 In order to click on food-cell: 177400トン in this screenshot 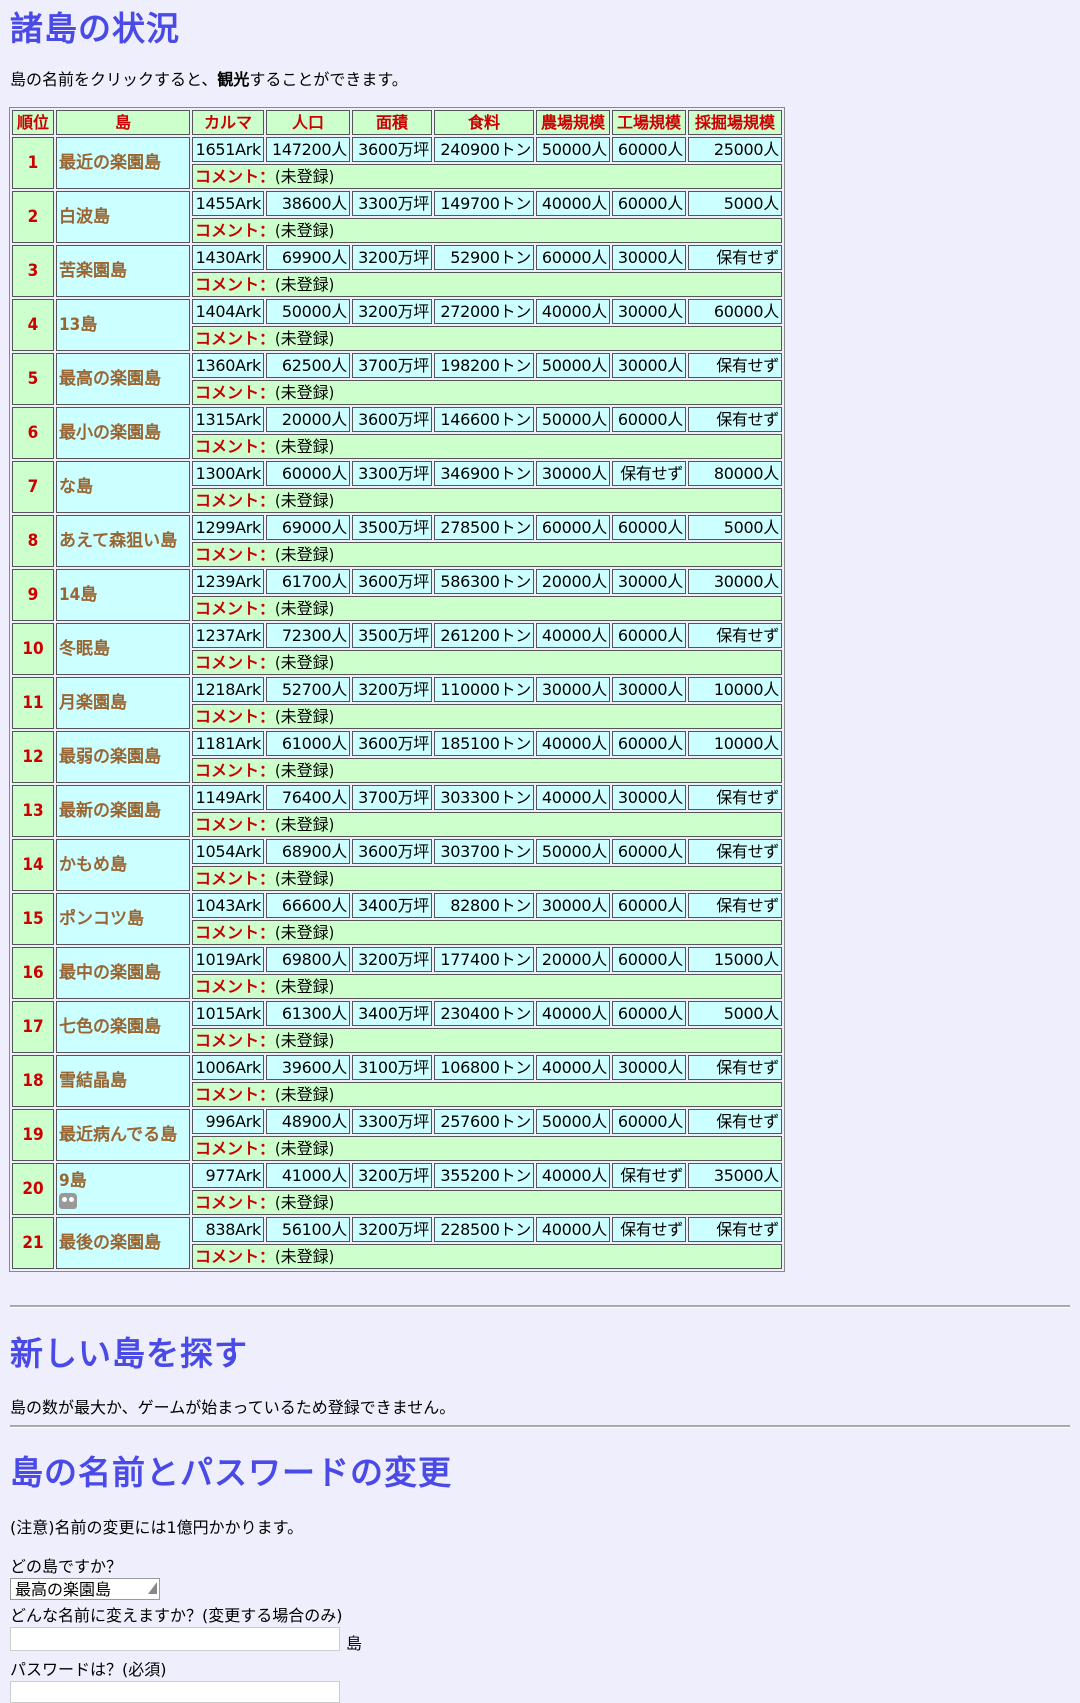, I will do `click(484, 959)`.